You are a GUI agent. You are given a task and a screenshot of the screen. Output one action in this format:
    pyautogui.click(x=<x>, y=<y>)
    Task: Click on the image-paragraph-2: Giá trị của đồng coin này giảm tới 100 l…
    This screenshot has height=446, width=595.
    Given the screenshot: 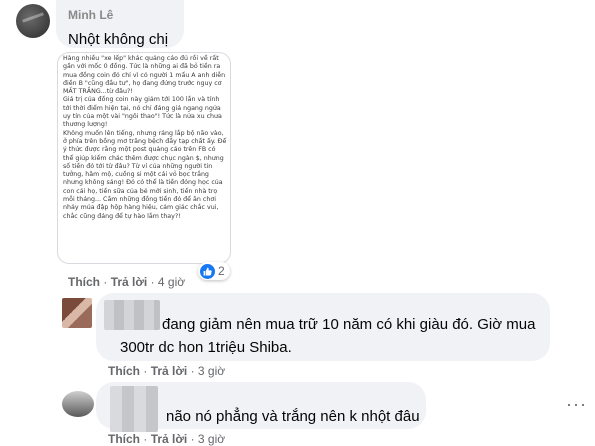 What is the action you would take?
    pyautogui.click(x=142, y=112)
    